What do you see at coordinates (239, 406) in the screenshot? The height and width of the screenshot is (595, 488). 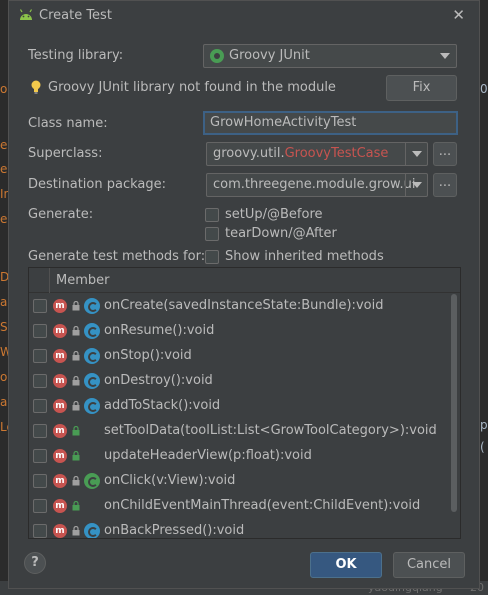 I see `member-row: m addToStack():void` at bounding box center [239, 406].